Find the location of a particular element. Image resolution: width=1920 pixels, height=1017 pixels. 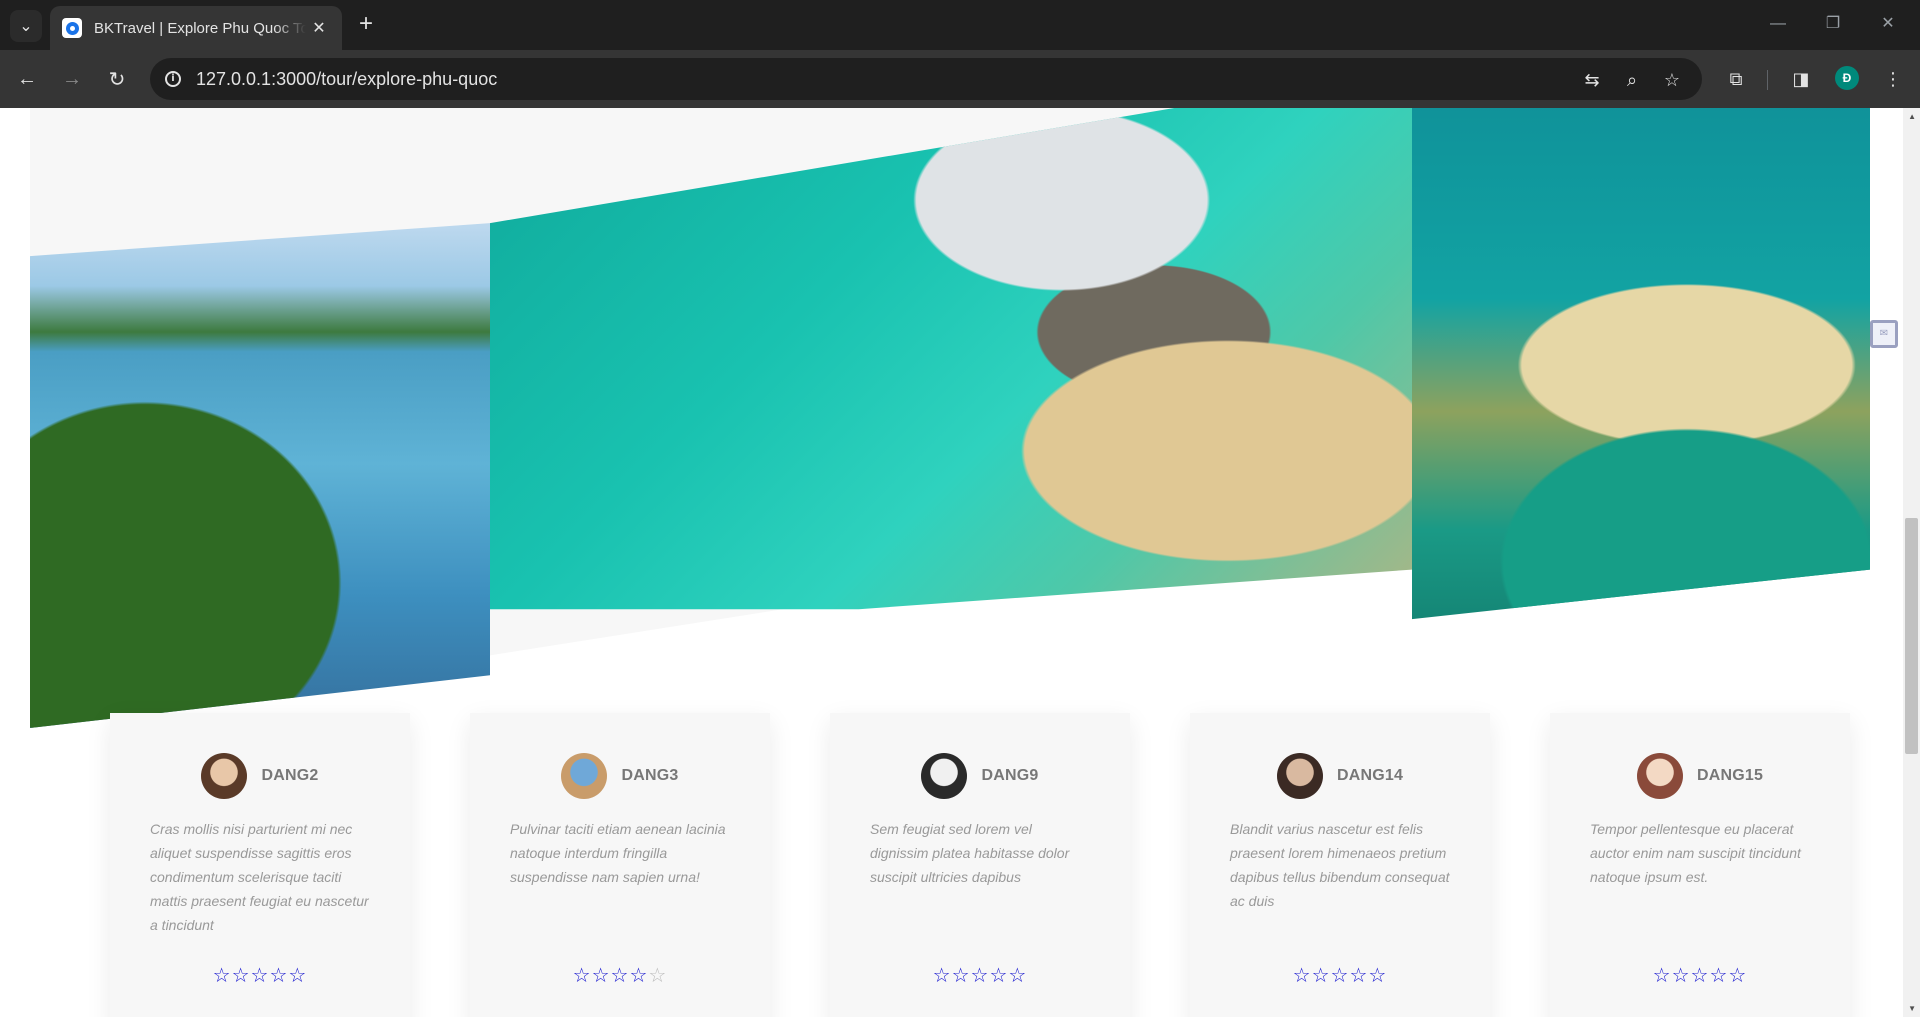

back-button: ← is located at coordinates (27, 79).